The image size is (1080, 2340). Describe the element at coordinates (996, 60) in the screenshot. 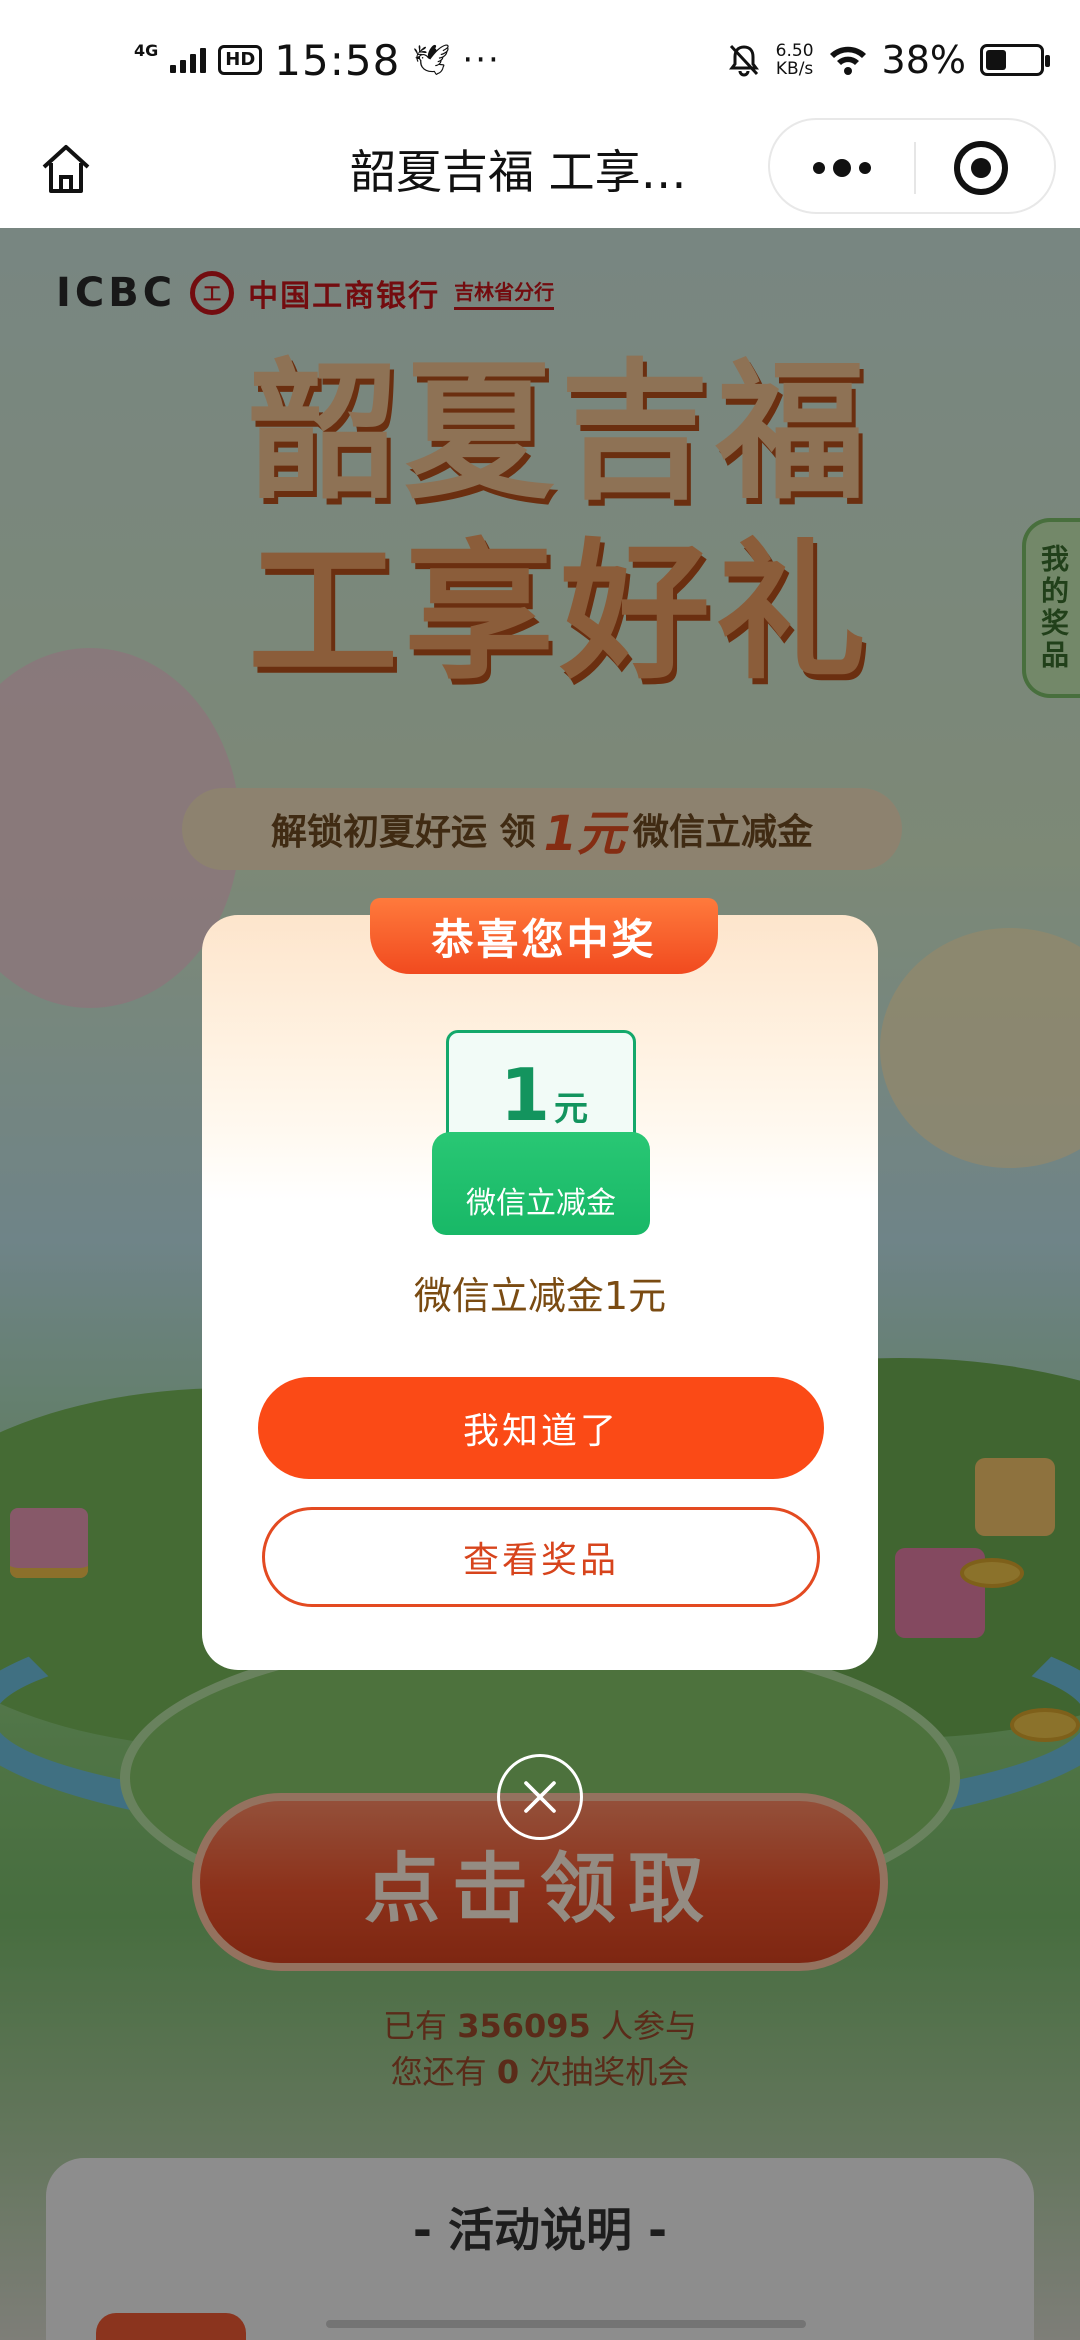

I see `battery-fill` at that location.